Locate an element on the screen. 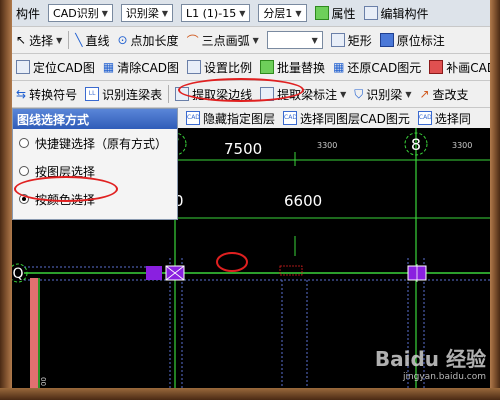 This screenshot has width=500, height=400. replace-icon is located at coordinates (267, 67).